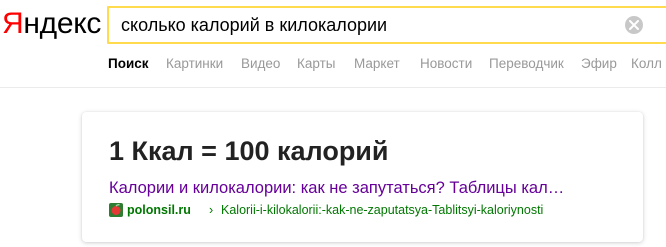 The height and width of the screenshot is (247, 666). Describe the element at coordinates (599, 64) in the screenshot. I see `tab-efir: Эфир` at that location.